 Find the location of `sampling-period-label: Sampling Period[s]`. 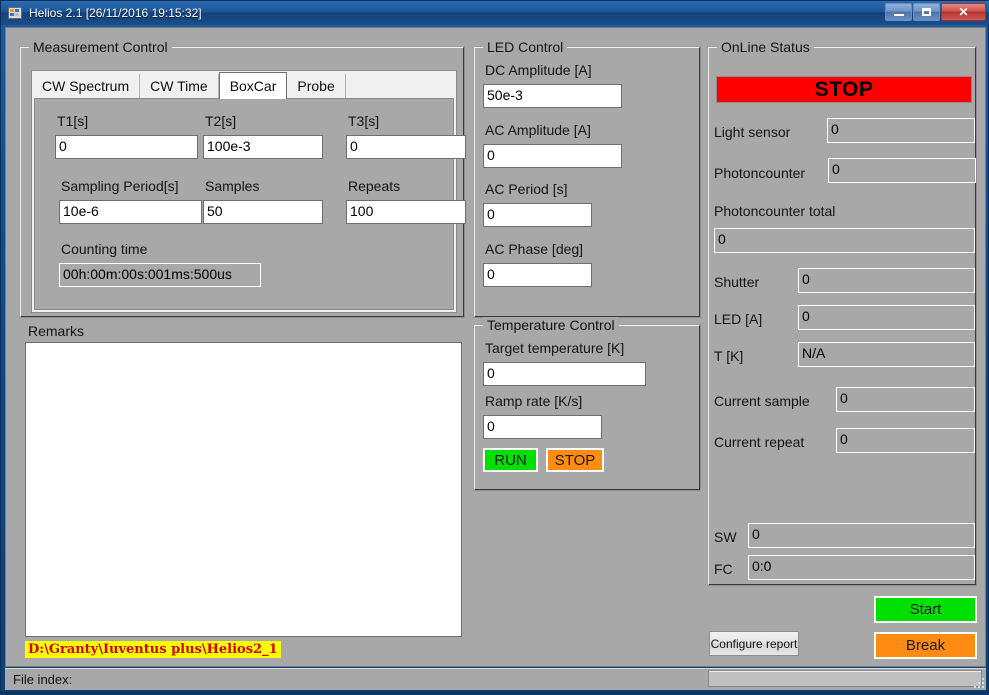

sampling-period-label: Sampling Period[s] is located at coordinates (120, 186).